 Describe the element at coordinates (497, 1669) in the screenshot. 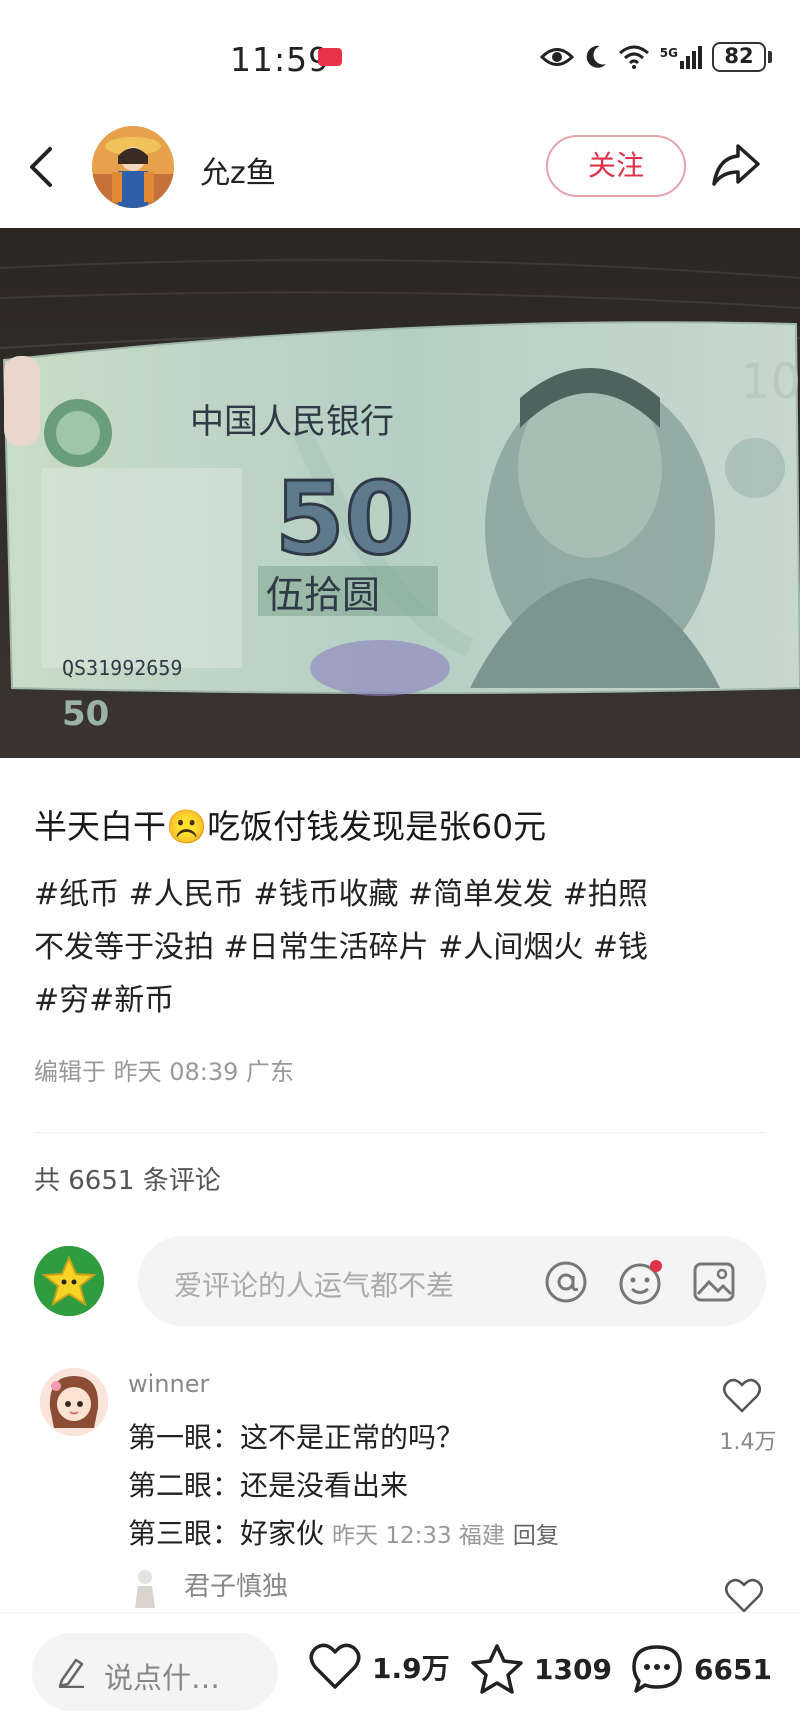

I see `star-icon` at that location.